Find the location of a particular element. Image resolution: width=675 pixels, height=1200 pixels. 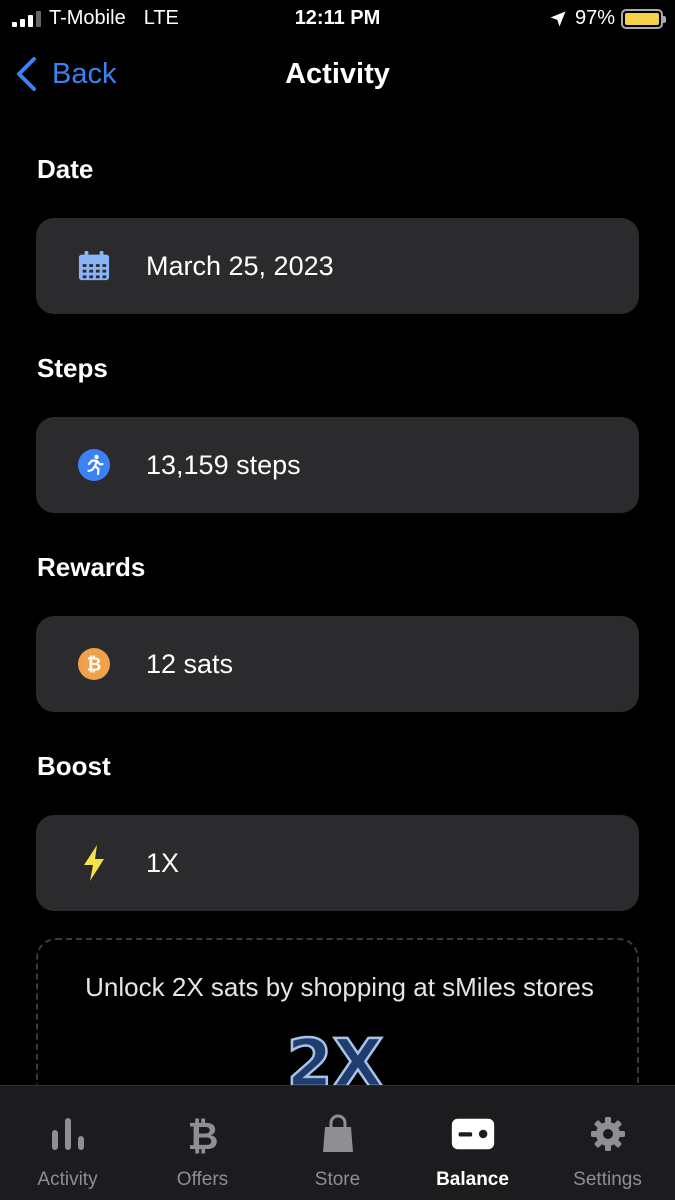

nav-bar: Back Activity is located at coordinates (337, 77).